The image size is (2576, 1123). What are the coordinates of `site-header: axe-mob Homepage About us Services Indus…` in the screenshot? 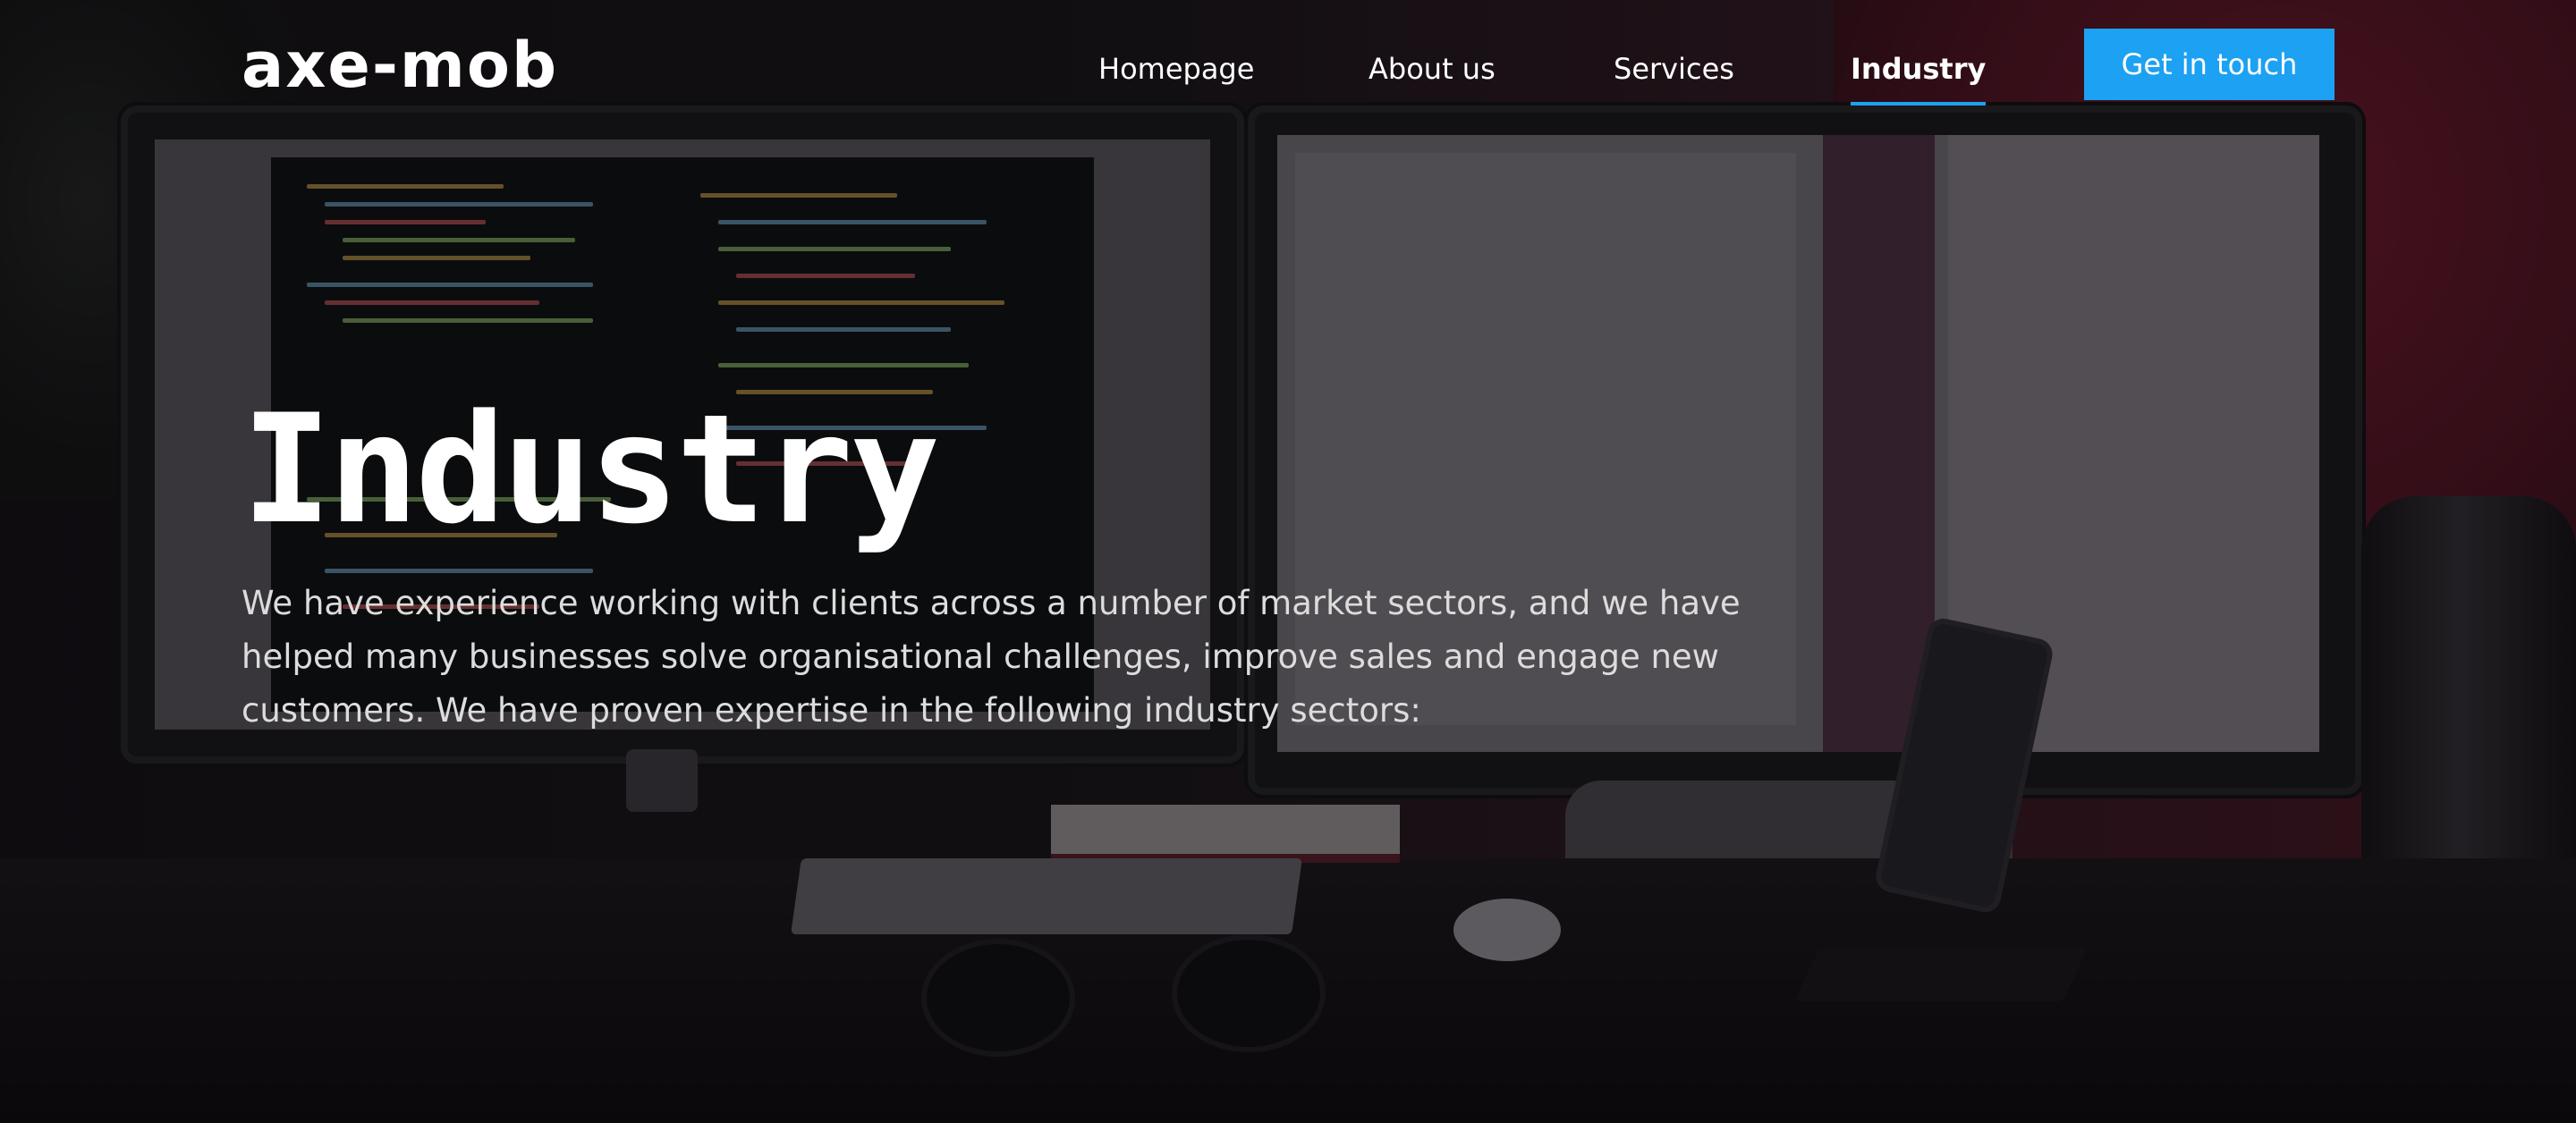 It's located at (1288, 67).